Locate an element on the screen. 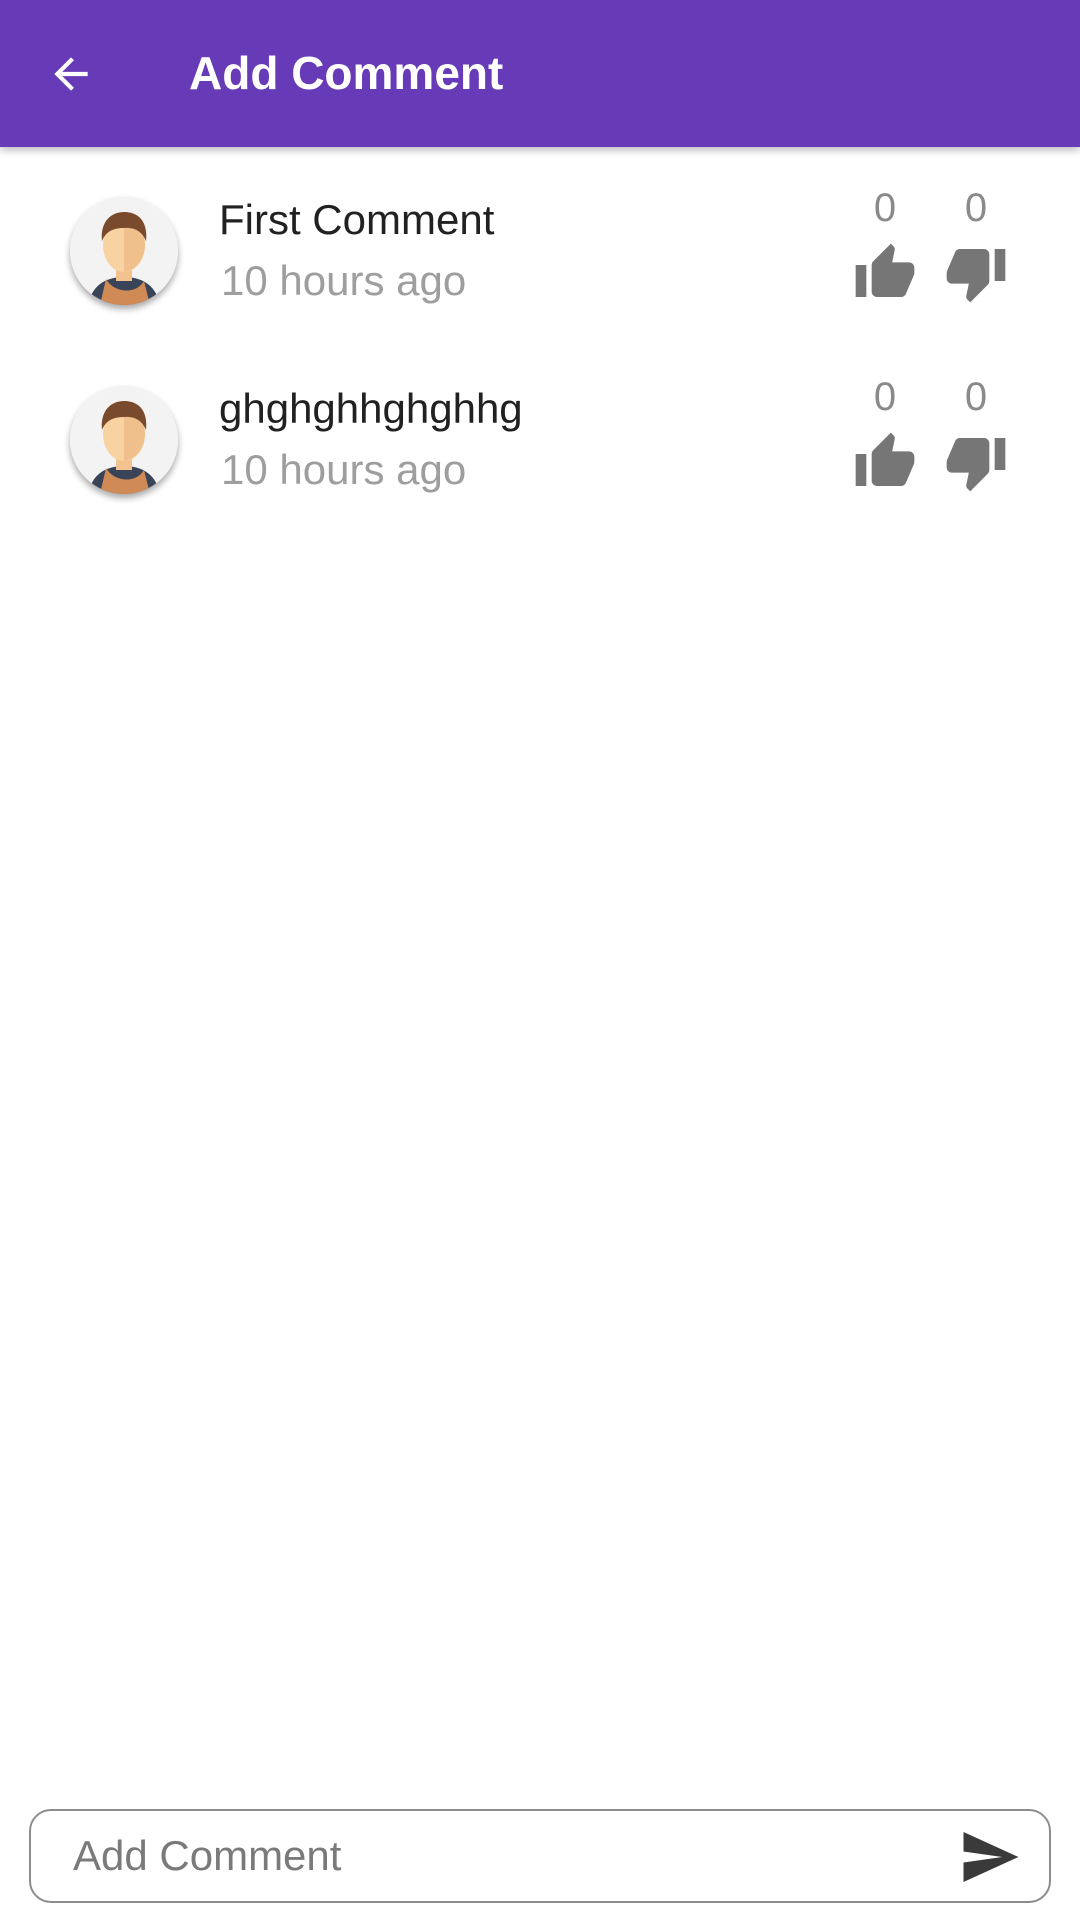  comment-text: ghghghhghghhg is located at coordinates (371, 408).